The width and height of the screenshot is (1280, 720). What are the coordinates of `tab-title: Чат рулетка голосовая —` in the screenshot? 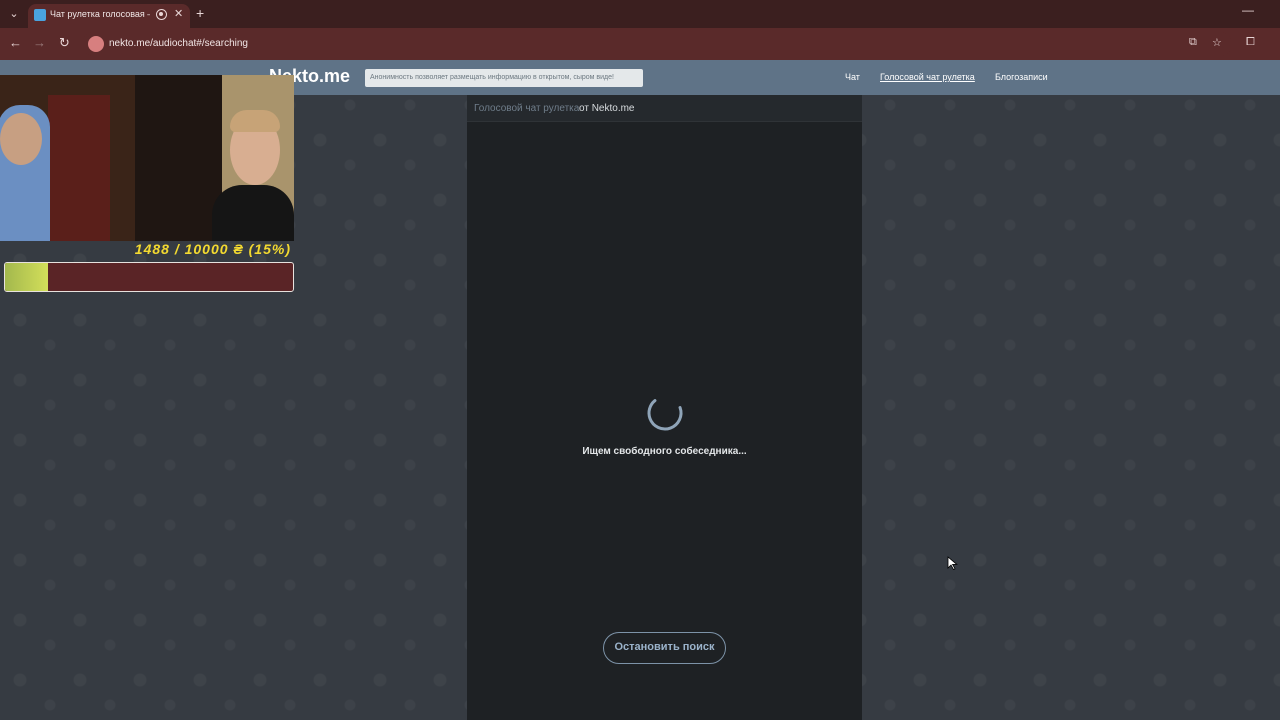 It's located at (100, 14).